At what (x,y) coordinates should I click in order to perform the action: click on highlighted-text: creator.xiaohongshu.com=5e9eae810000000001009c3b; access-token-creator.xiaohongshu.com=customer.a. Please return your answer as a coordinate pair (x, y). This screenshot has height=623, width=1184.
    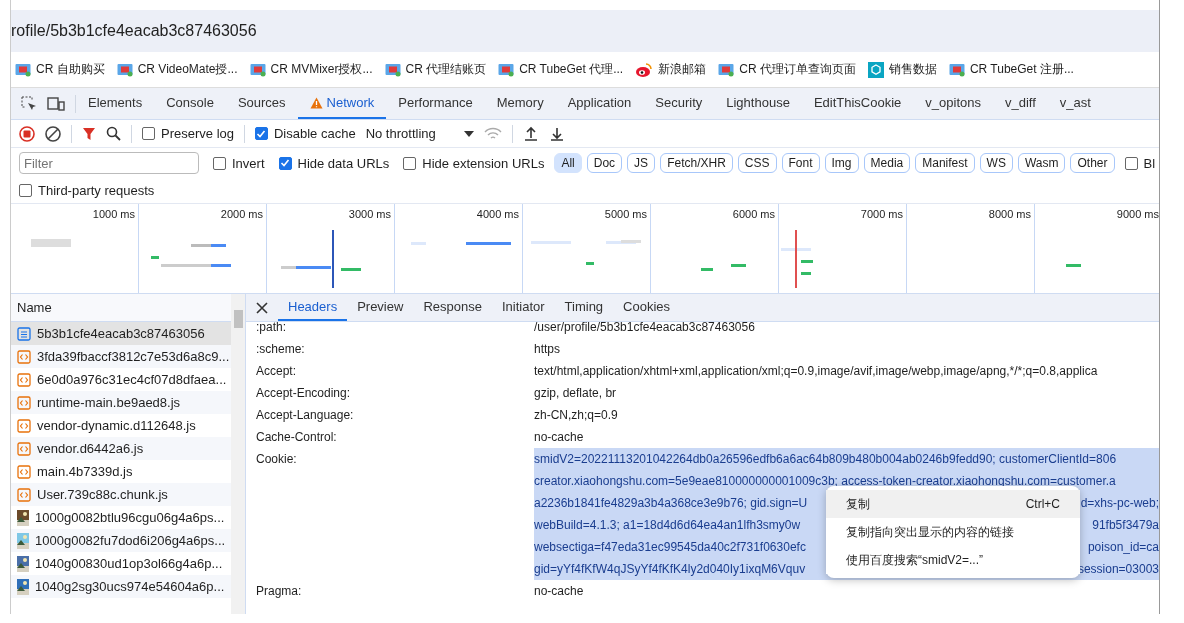
    Looking at the image, I should click on (825, 481).